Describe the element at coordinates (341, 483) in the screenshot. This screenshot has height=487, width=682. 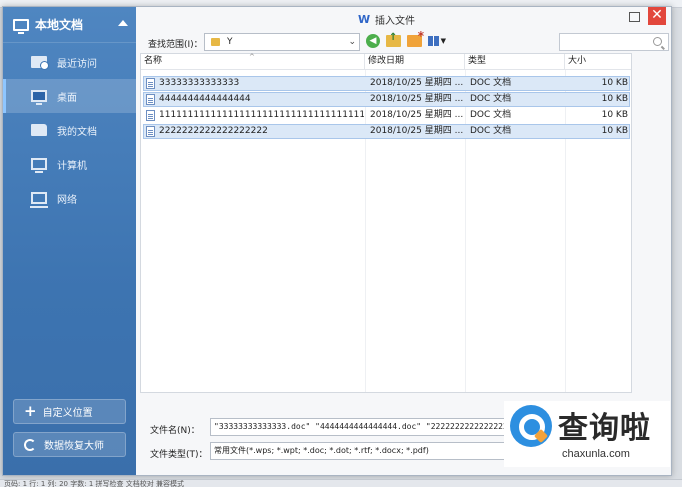
I see `background-app-statusbar: 页码: 1 行: 1 列: 20 字数: 1 拼写检查 文档校对 兼容模式` at that location.